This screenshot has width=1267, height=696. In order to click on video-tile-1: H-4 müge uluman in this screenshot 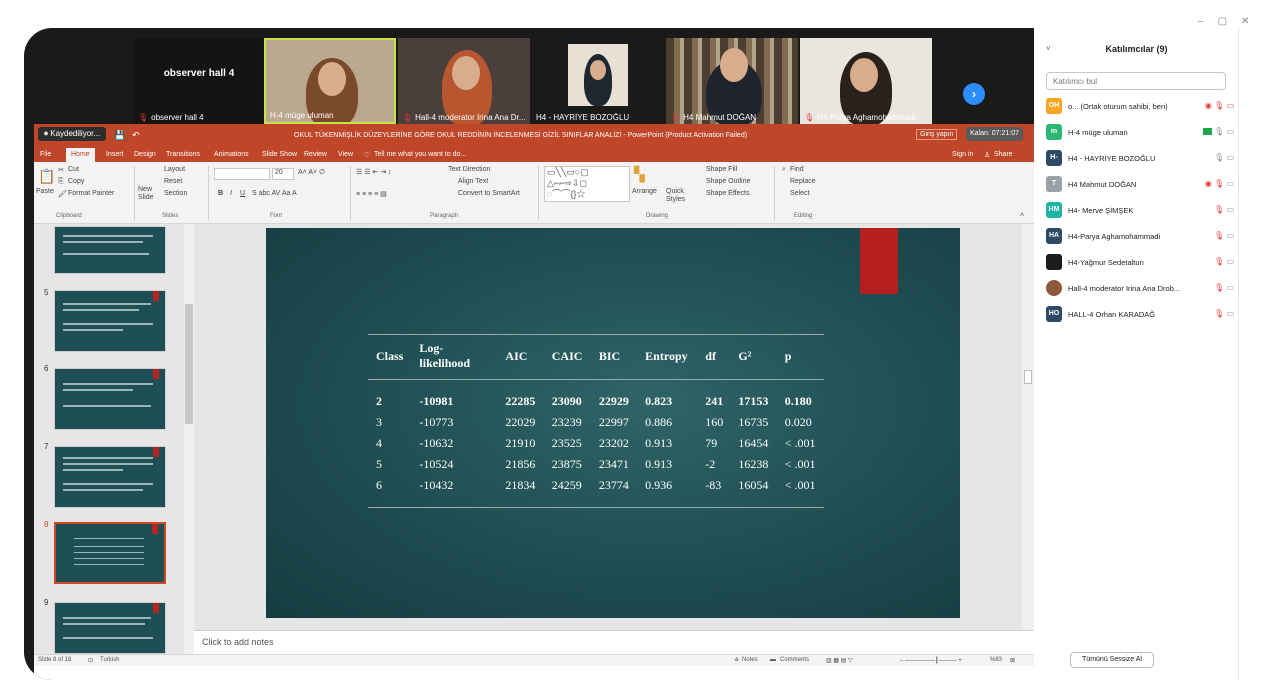, I will do `click(330, 81)`.